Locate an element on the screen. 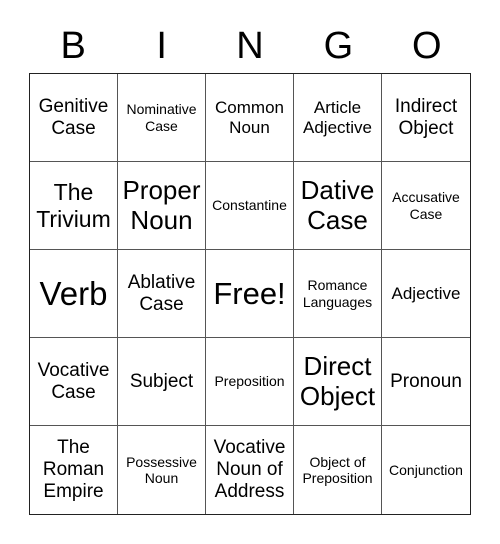 The width and height of the screenshot is (500, 544). bingo-cell: Adjective is located at coordinates (426, 294).